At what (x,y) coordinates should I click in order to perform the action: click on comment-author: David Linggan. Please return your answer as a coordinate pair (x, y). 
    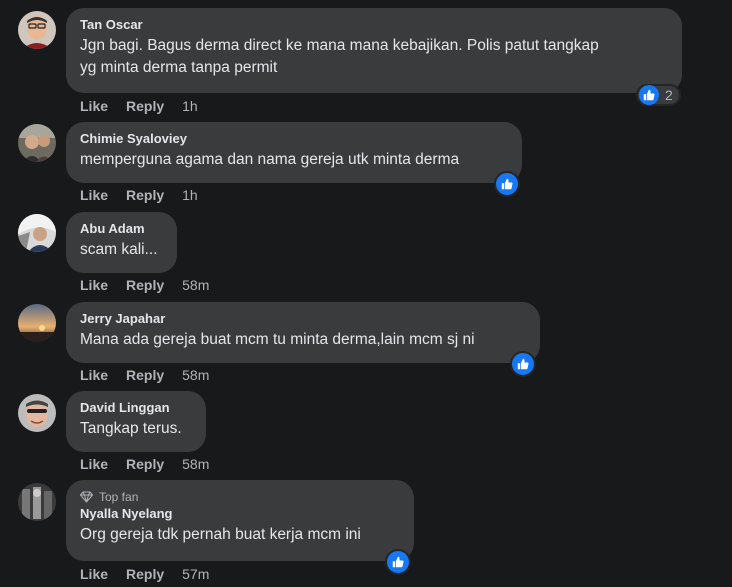
    Looking at the image, I should click on (136, 408).